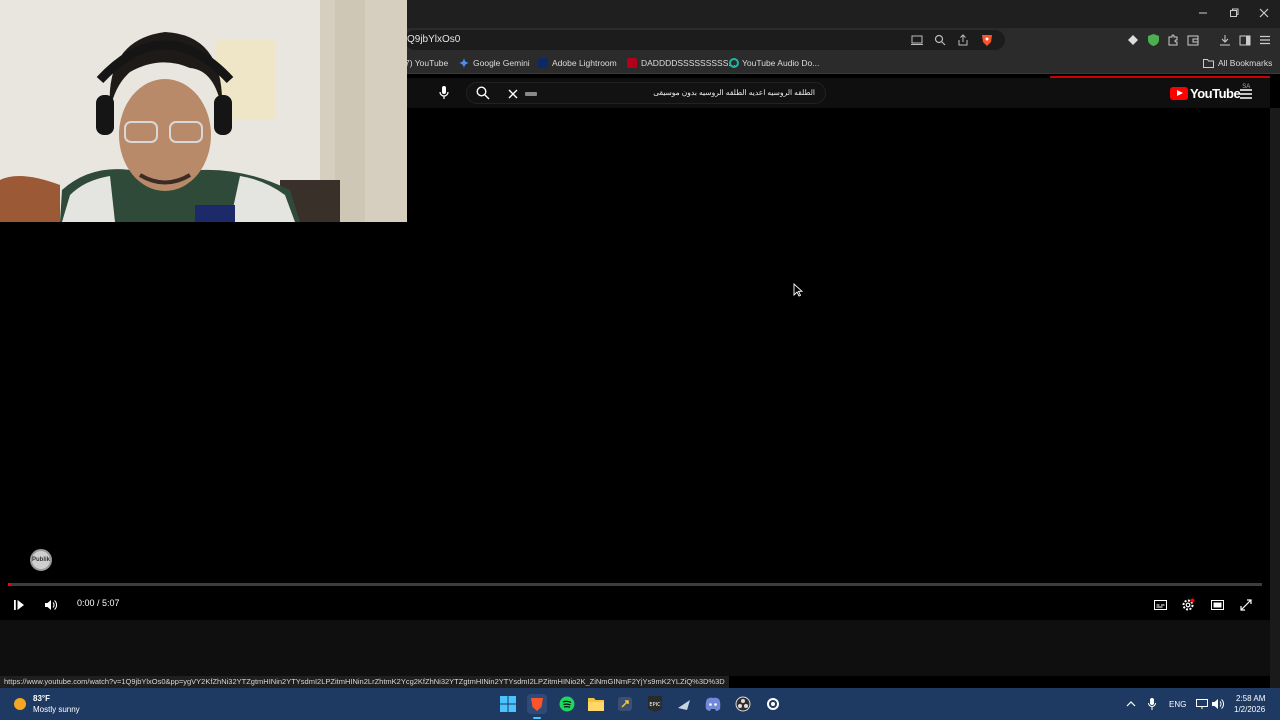 Image resolution: width=1280 pixels, height=720 pixels. What do you see at coordinates (625, 704) in the screenshot?
I see `taskbar-app-tool` at bounding box center [625, 704].